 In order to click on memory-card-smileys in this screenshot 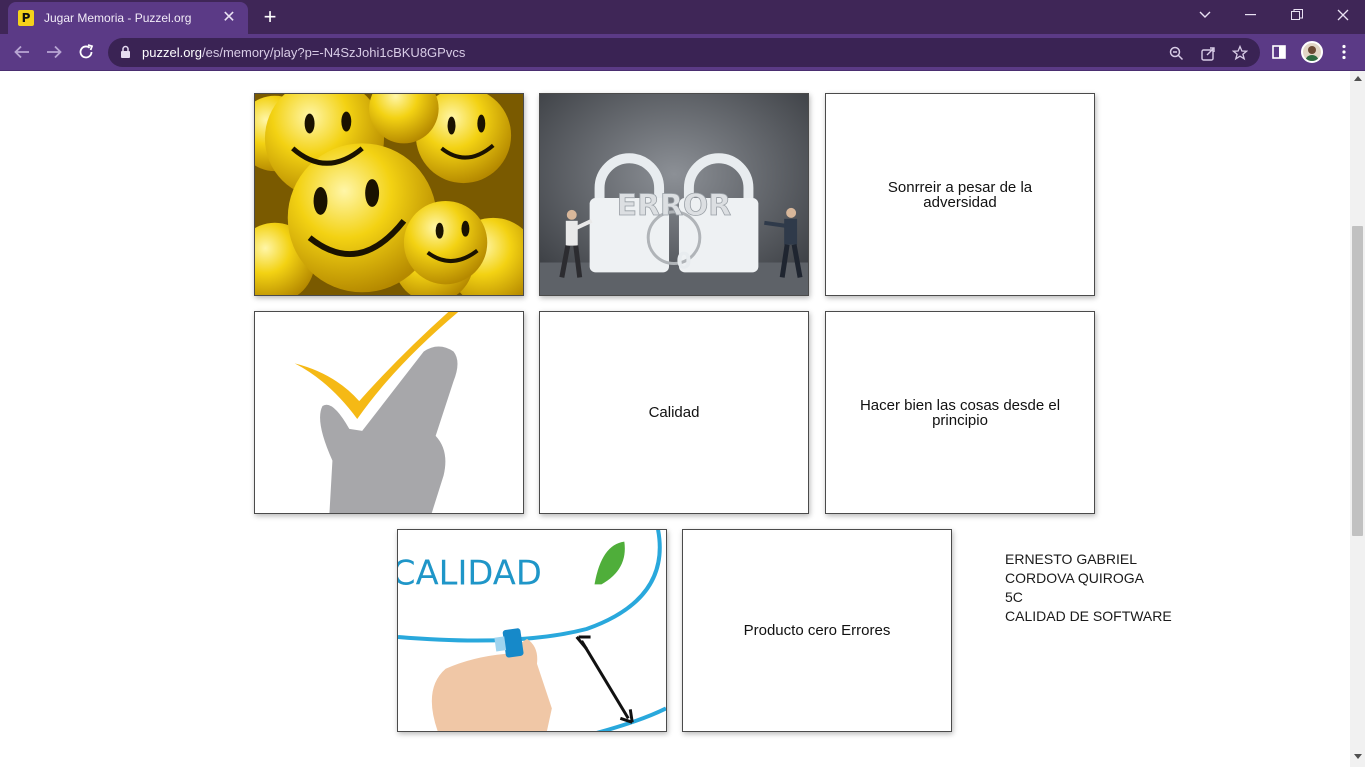, I will do `click(389, 194)`.